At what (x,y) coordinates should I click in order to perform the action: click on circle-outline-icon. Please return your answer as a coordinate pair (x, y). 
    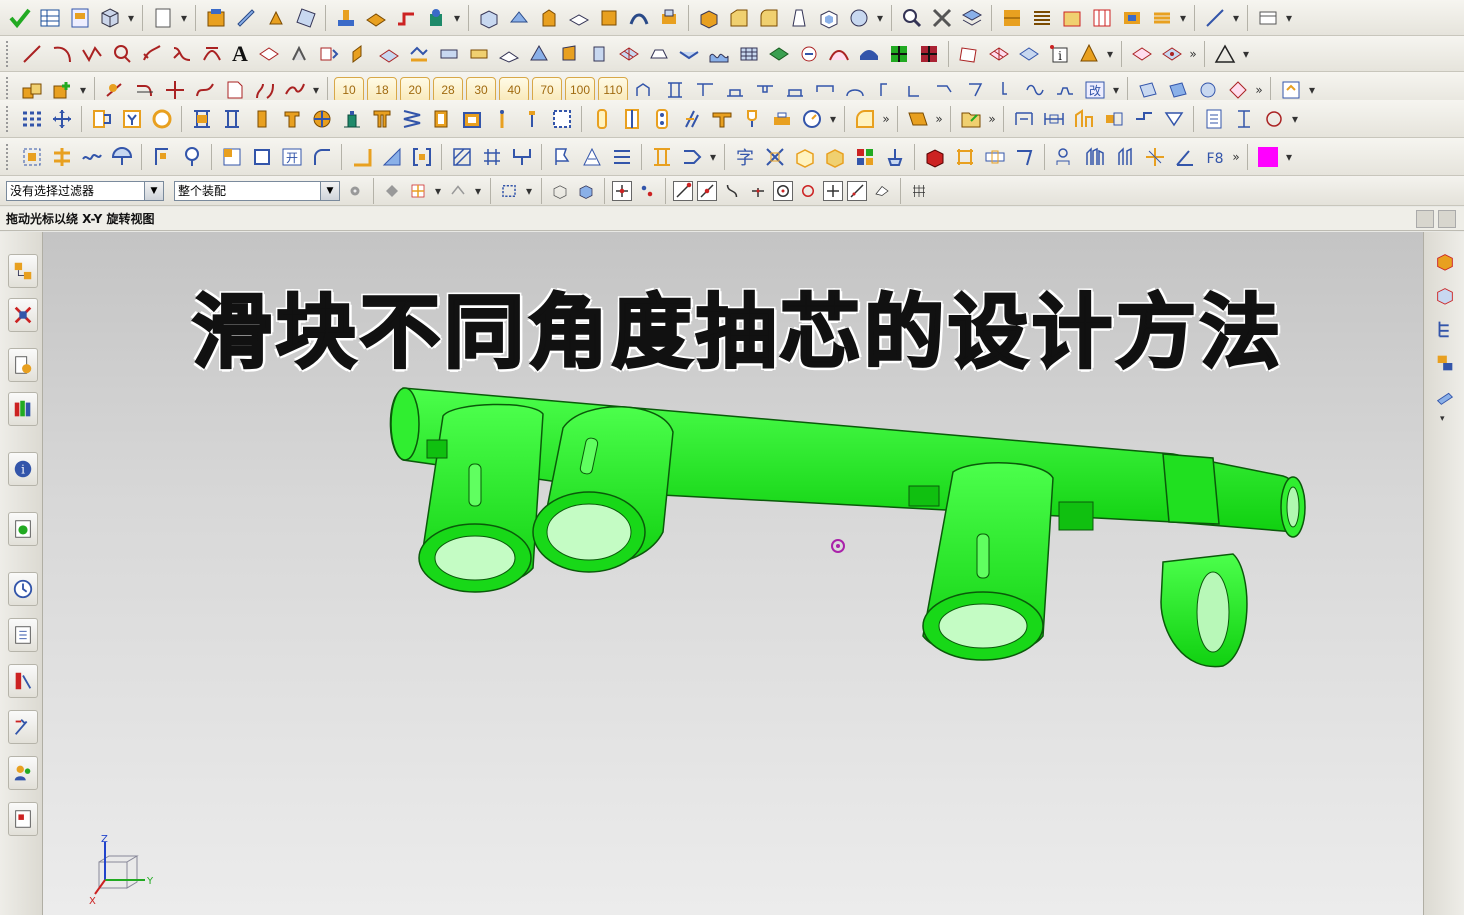
    Looking at the image, I should click on (1273, 118).